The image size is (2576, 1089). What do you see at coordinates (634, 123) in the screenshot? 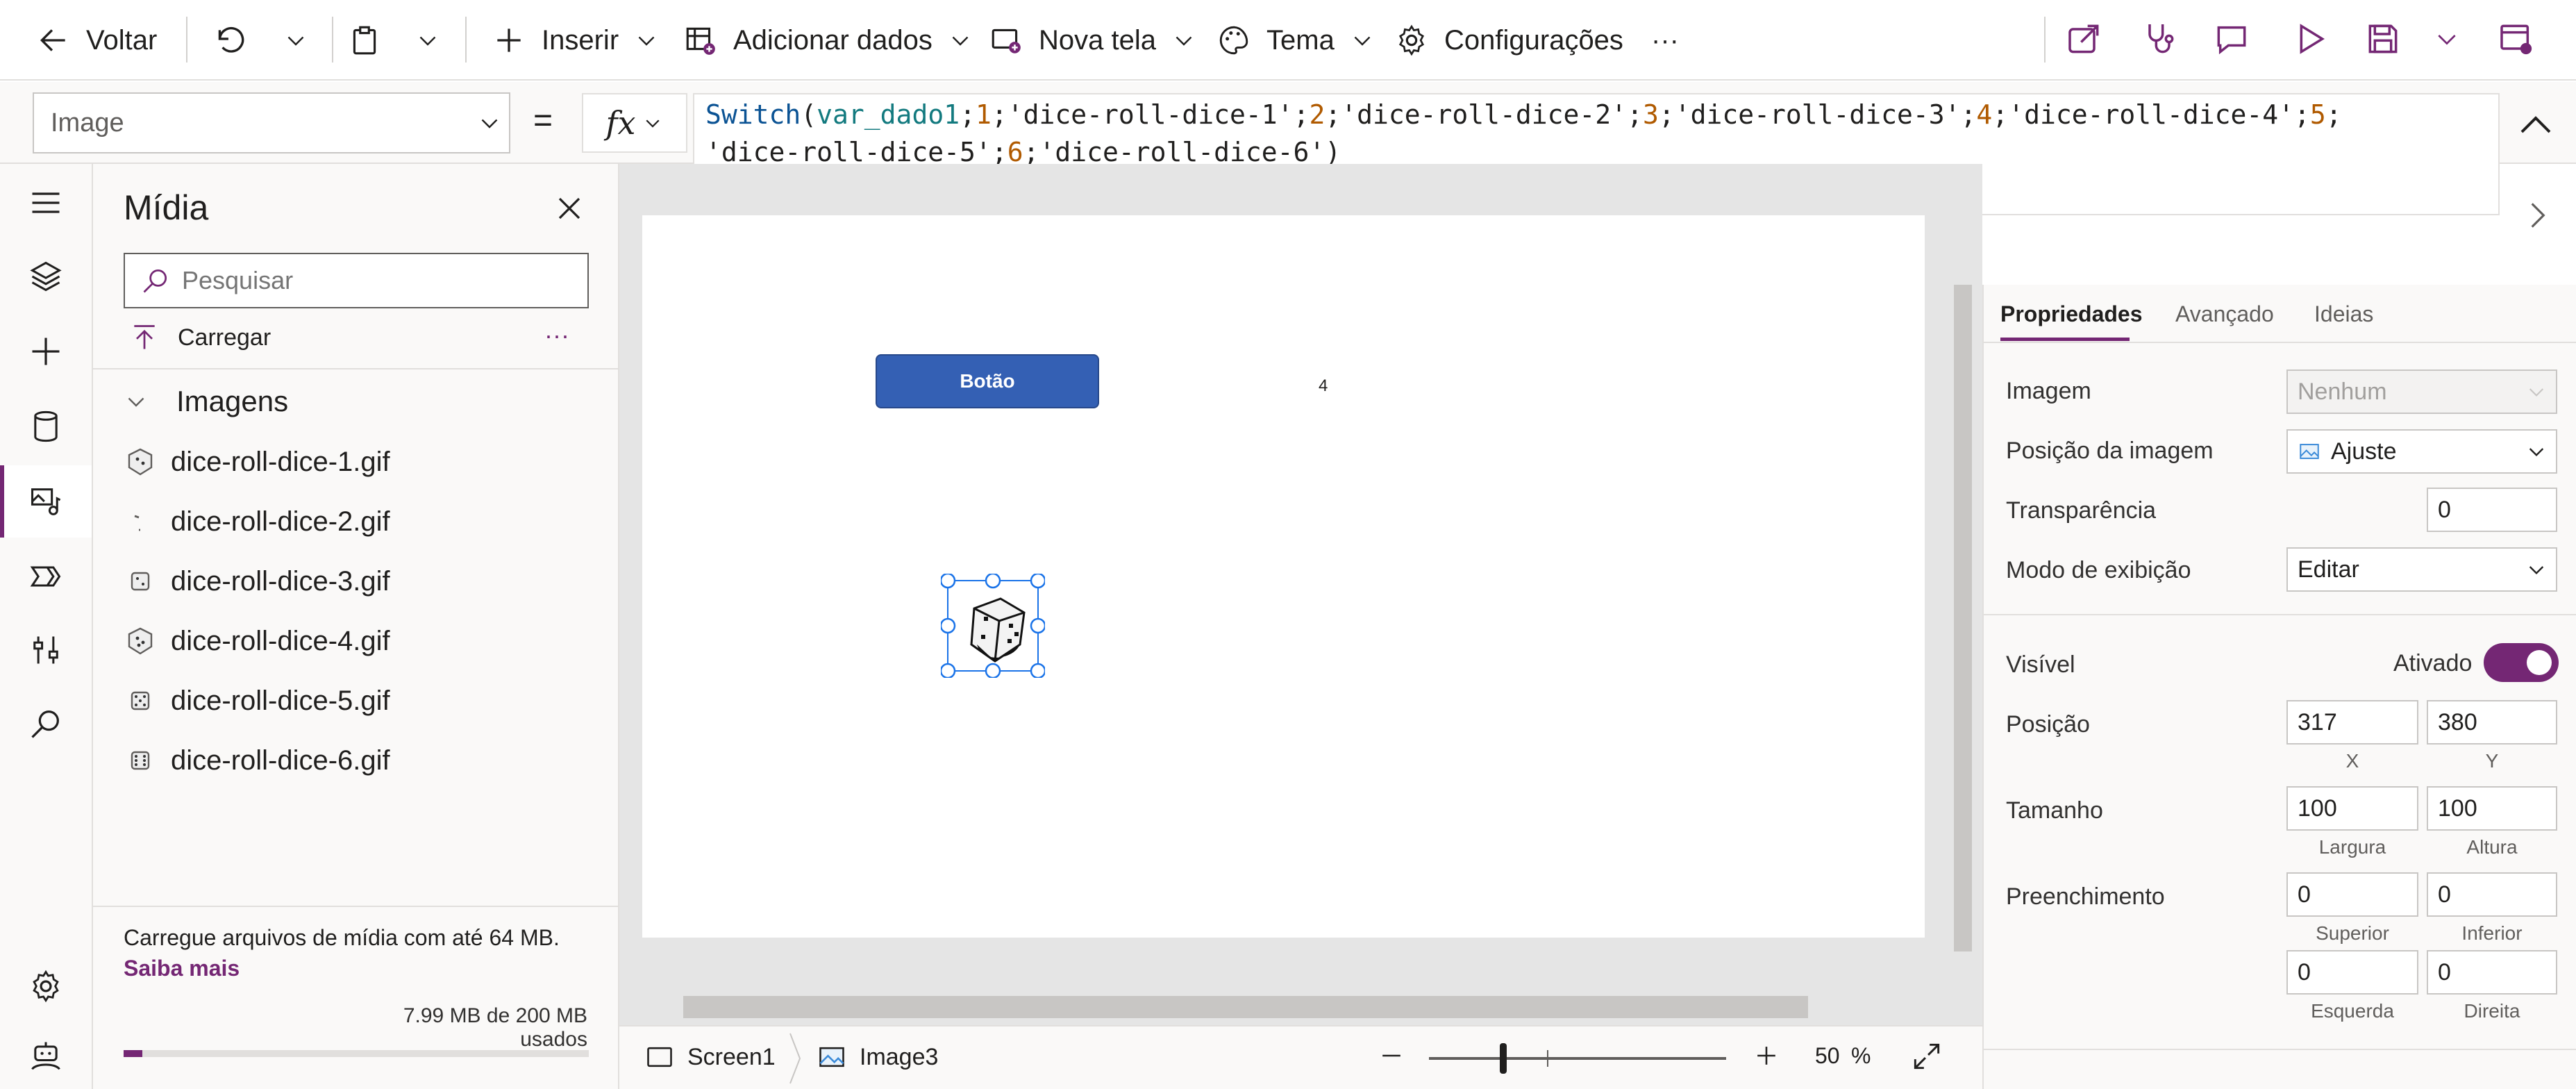
I see `fx-button: fx` at bounding box center [634, 123].